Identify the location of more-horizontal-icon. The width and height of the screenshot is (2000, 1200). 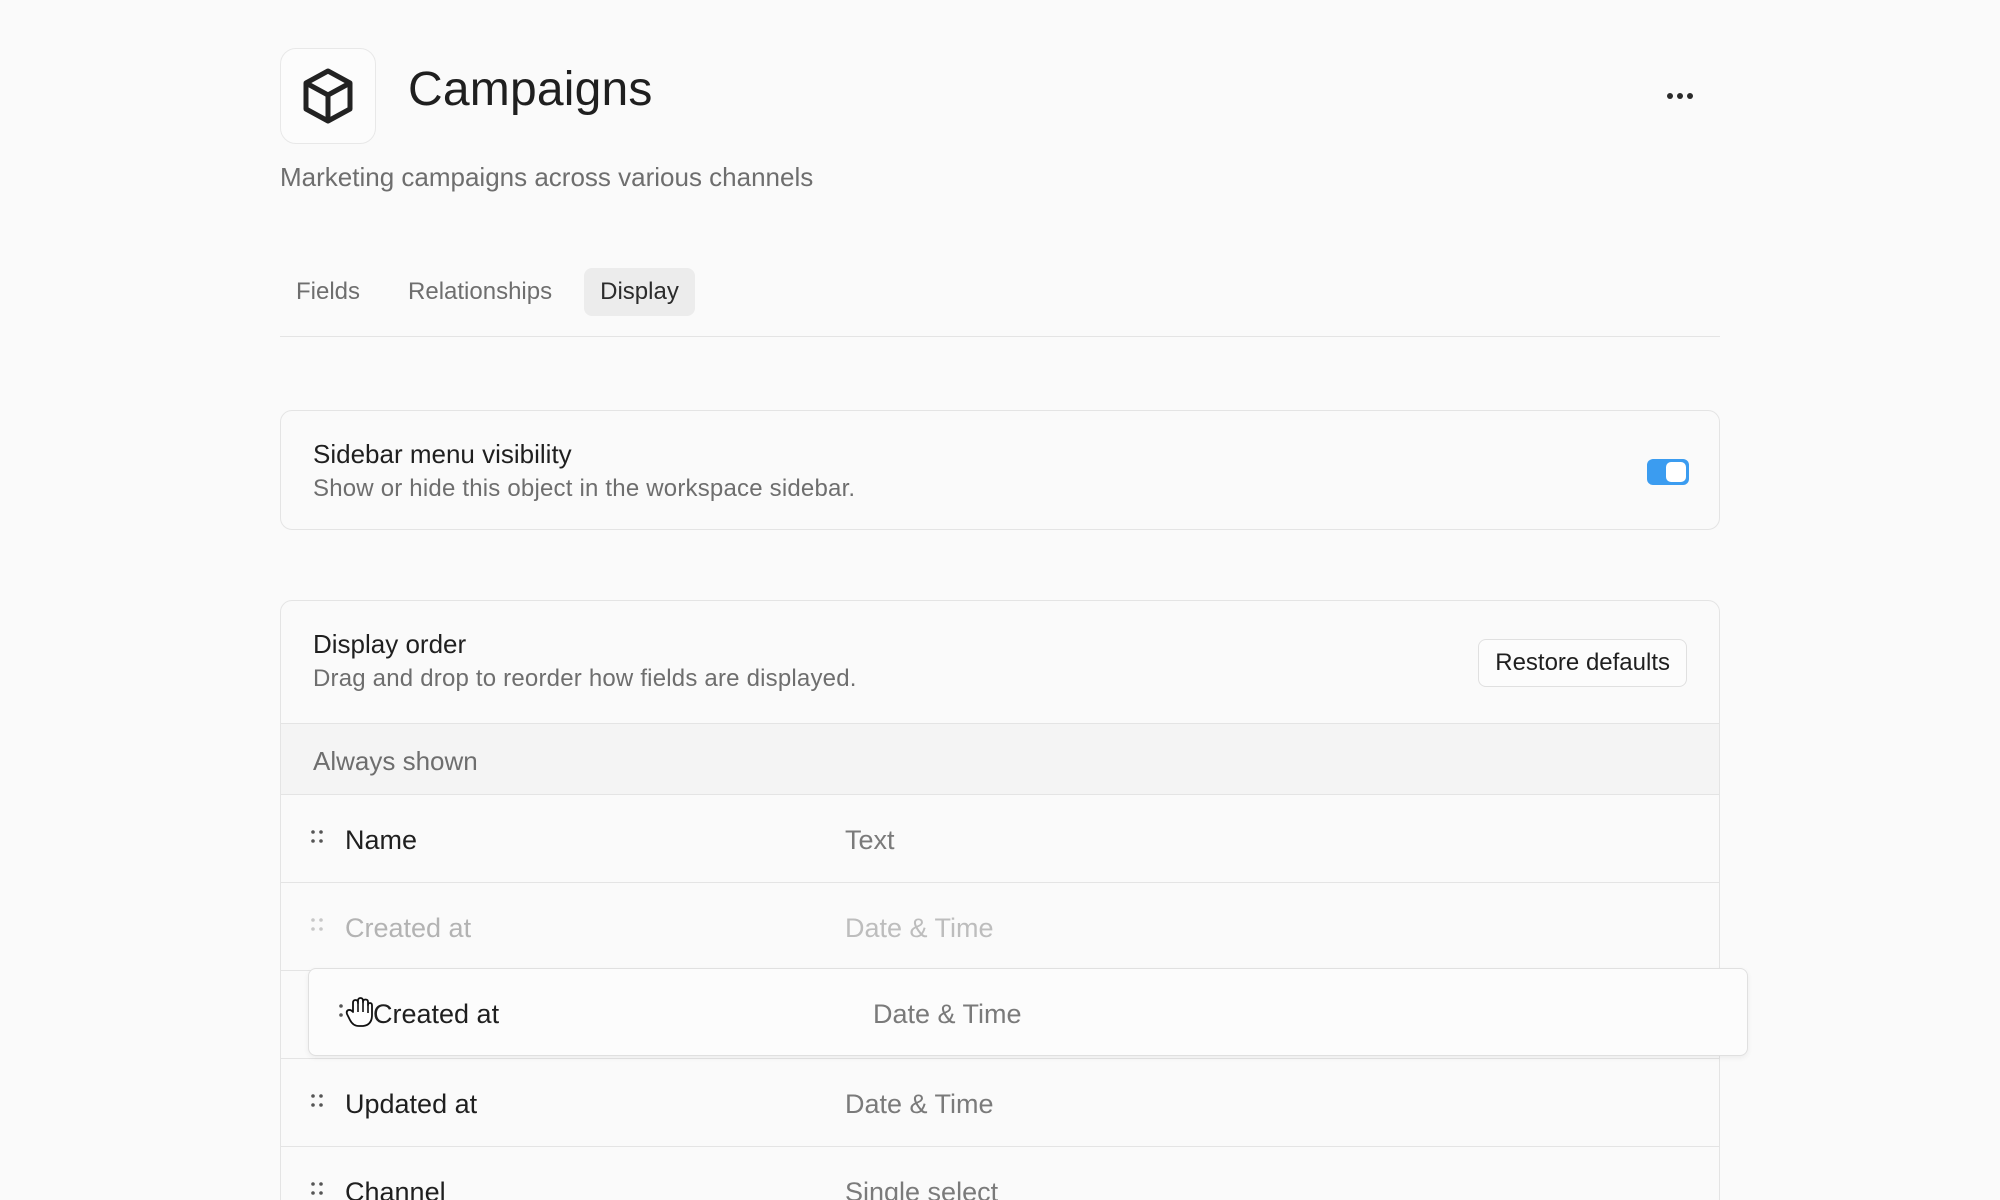
(1680, 96).